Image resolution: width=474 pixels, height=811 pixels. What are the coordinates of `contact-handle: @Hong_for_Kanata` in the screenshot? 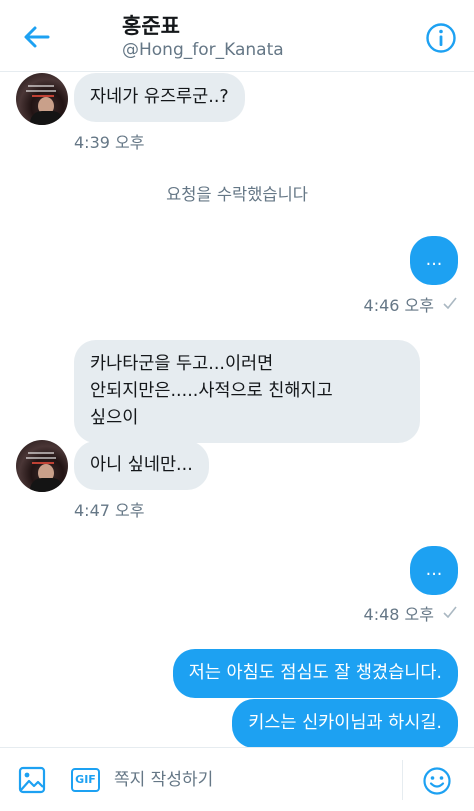 It's located at (203, 50).